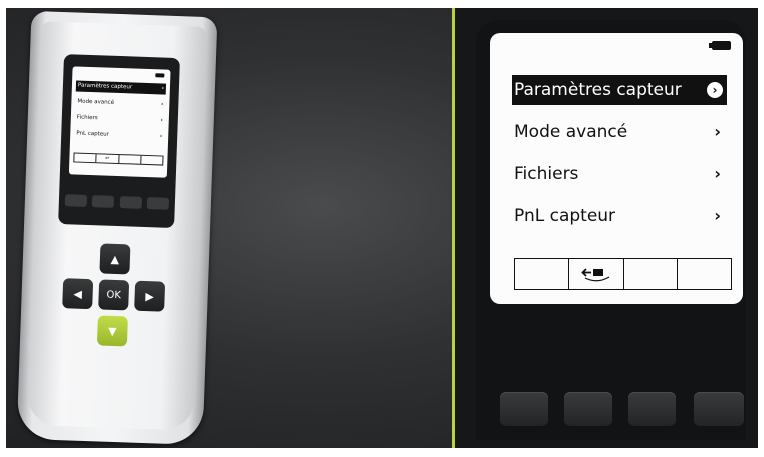 The height and width of the screenshot is (457, 764). I want to click on arrow-right-icon: ▶, so click(150, 296).